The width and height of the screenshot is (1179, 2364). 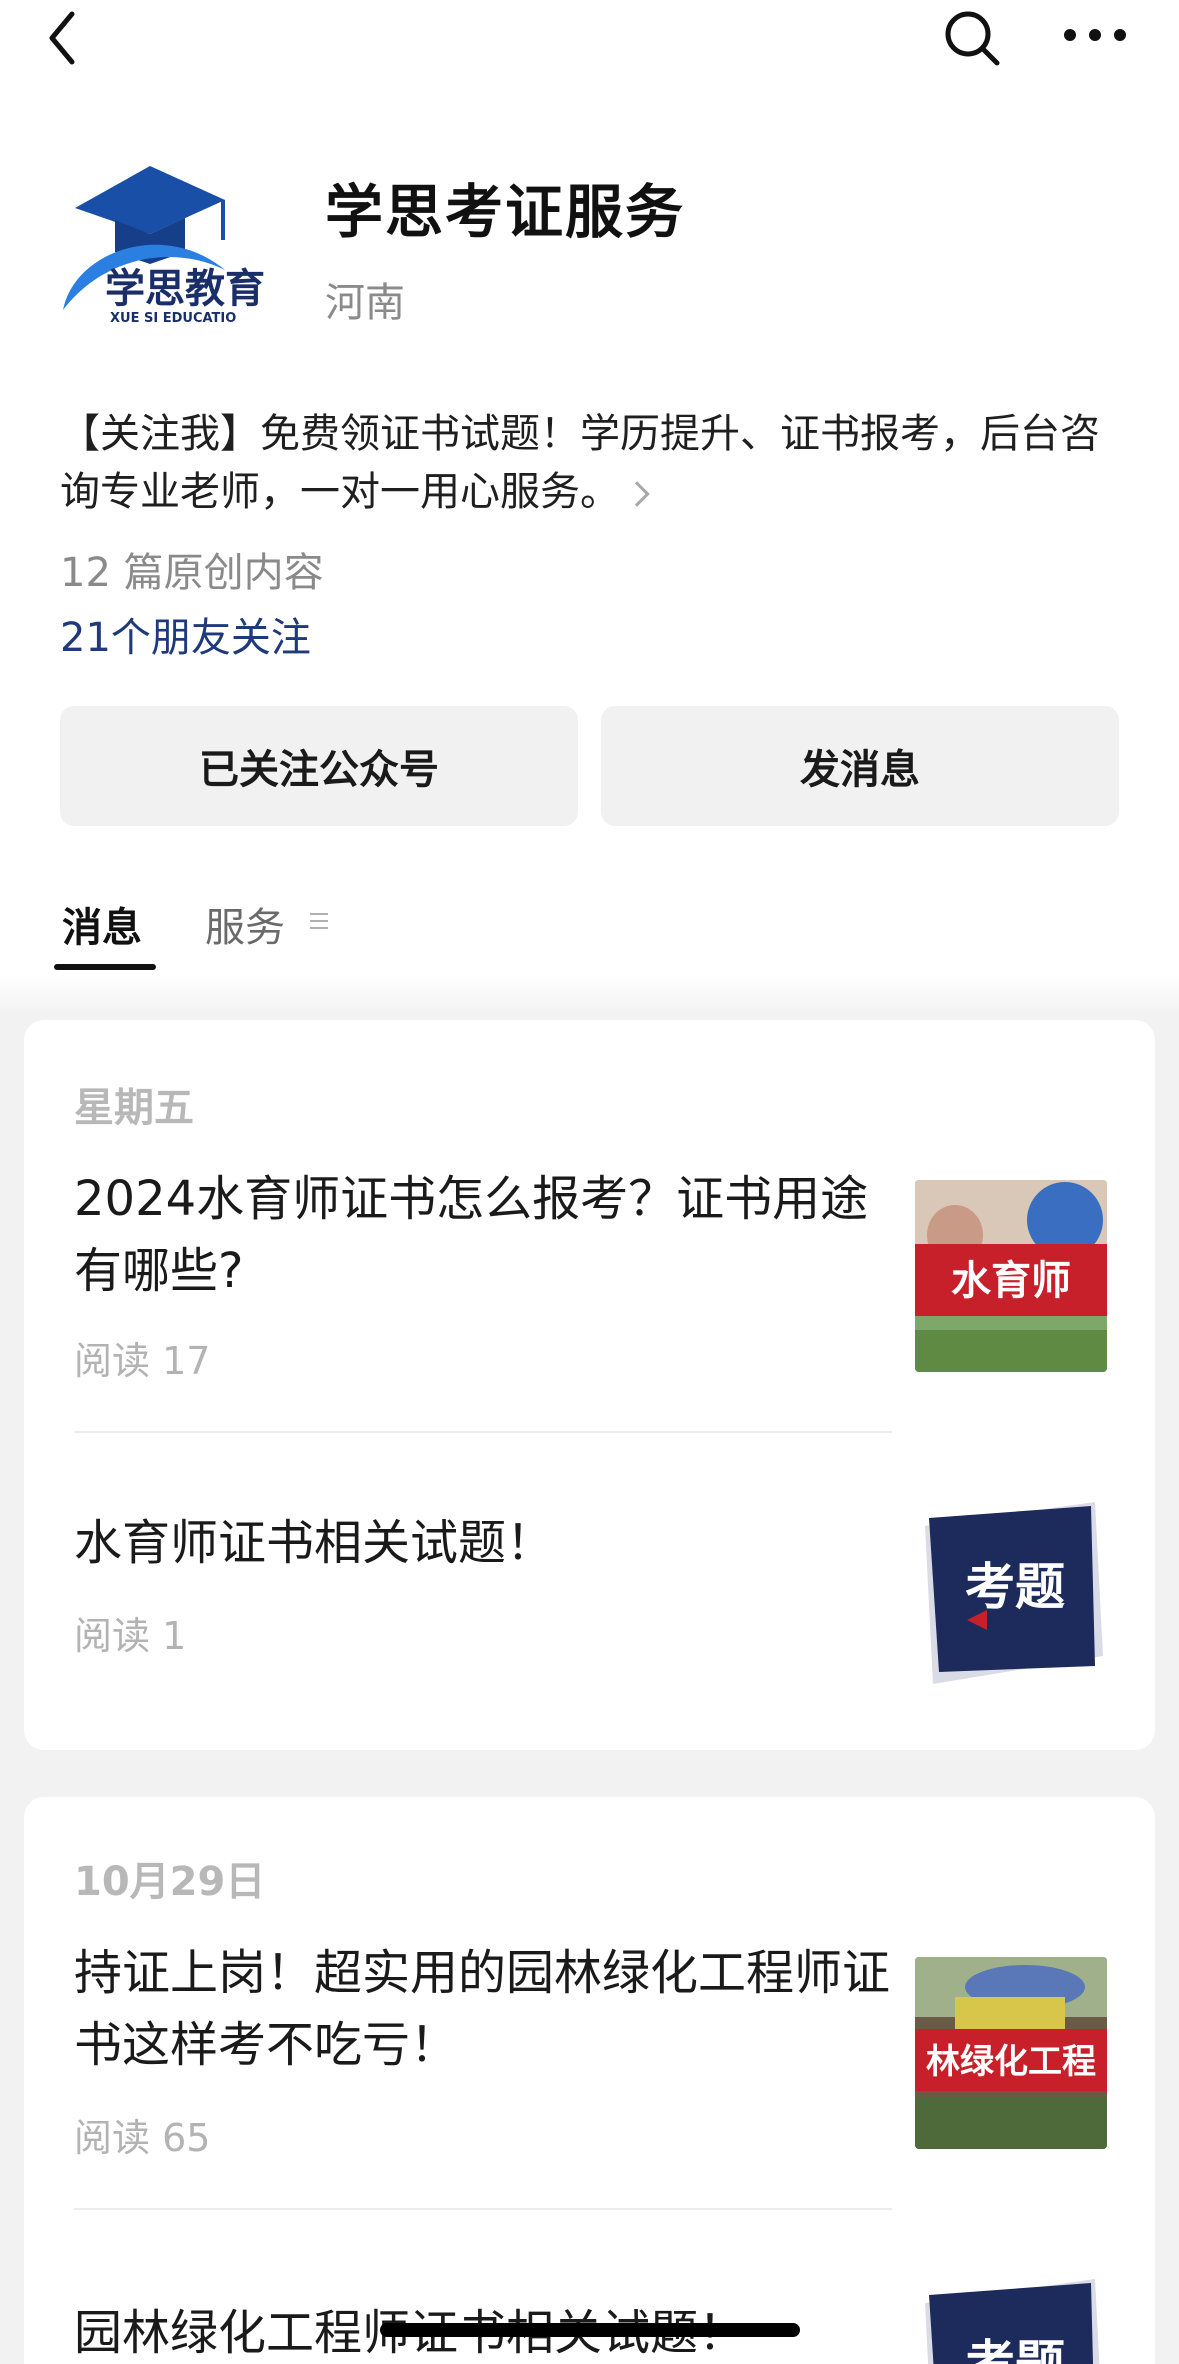 What do you see at coordinates (860, 766) in the screenshot?
I see `send-message-button: 发消息` at bounding box center [860, 766].